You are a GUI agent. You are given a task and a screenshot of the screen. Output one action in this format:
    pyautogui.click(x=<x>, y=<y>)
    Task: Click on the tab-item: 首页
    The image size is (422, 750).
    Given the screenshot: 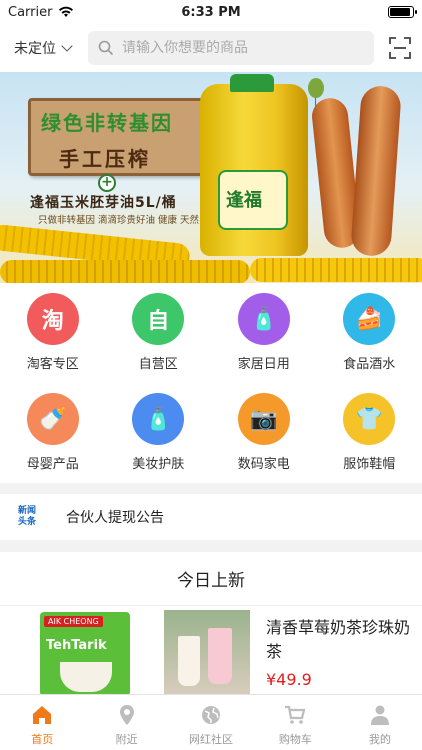 What is the action you would take?
    pyautogui.click(x=42, y=722)
    